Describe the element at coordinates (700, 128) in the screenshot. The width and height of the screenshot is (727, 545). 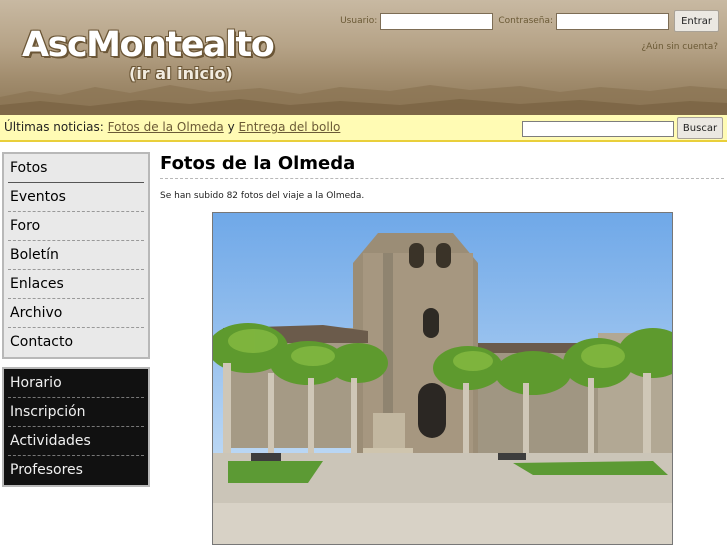
I see `search-button: Buscar` at that location.